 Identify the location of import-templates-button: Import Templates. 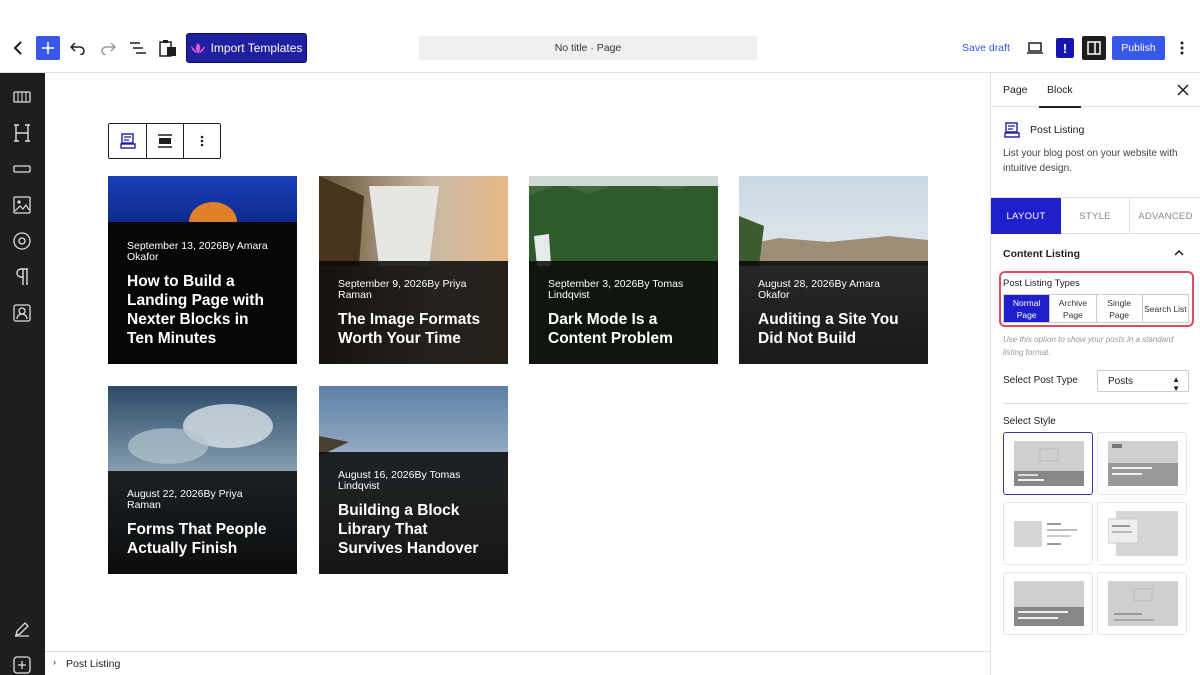
(246, 48).